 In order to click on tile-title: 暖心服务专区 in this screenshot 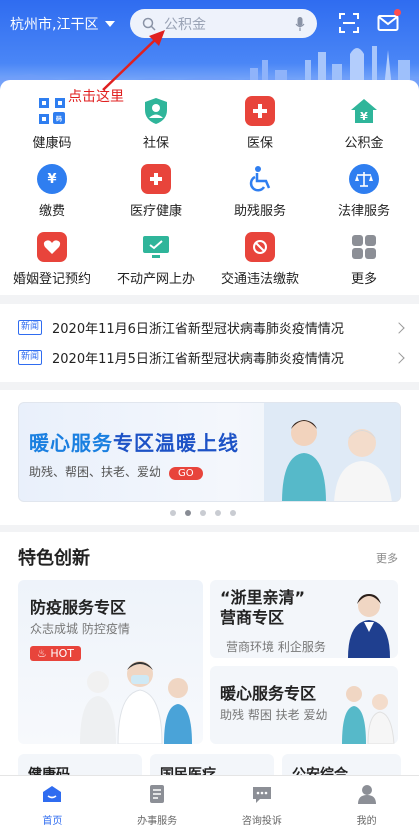, I will do `click(268, 693)`.